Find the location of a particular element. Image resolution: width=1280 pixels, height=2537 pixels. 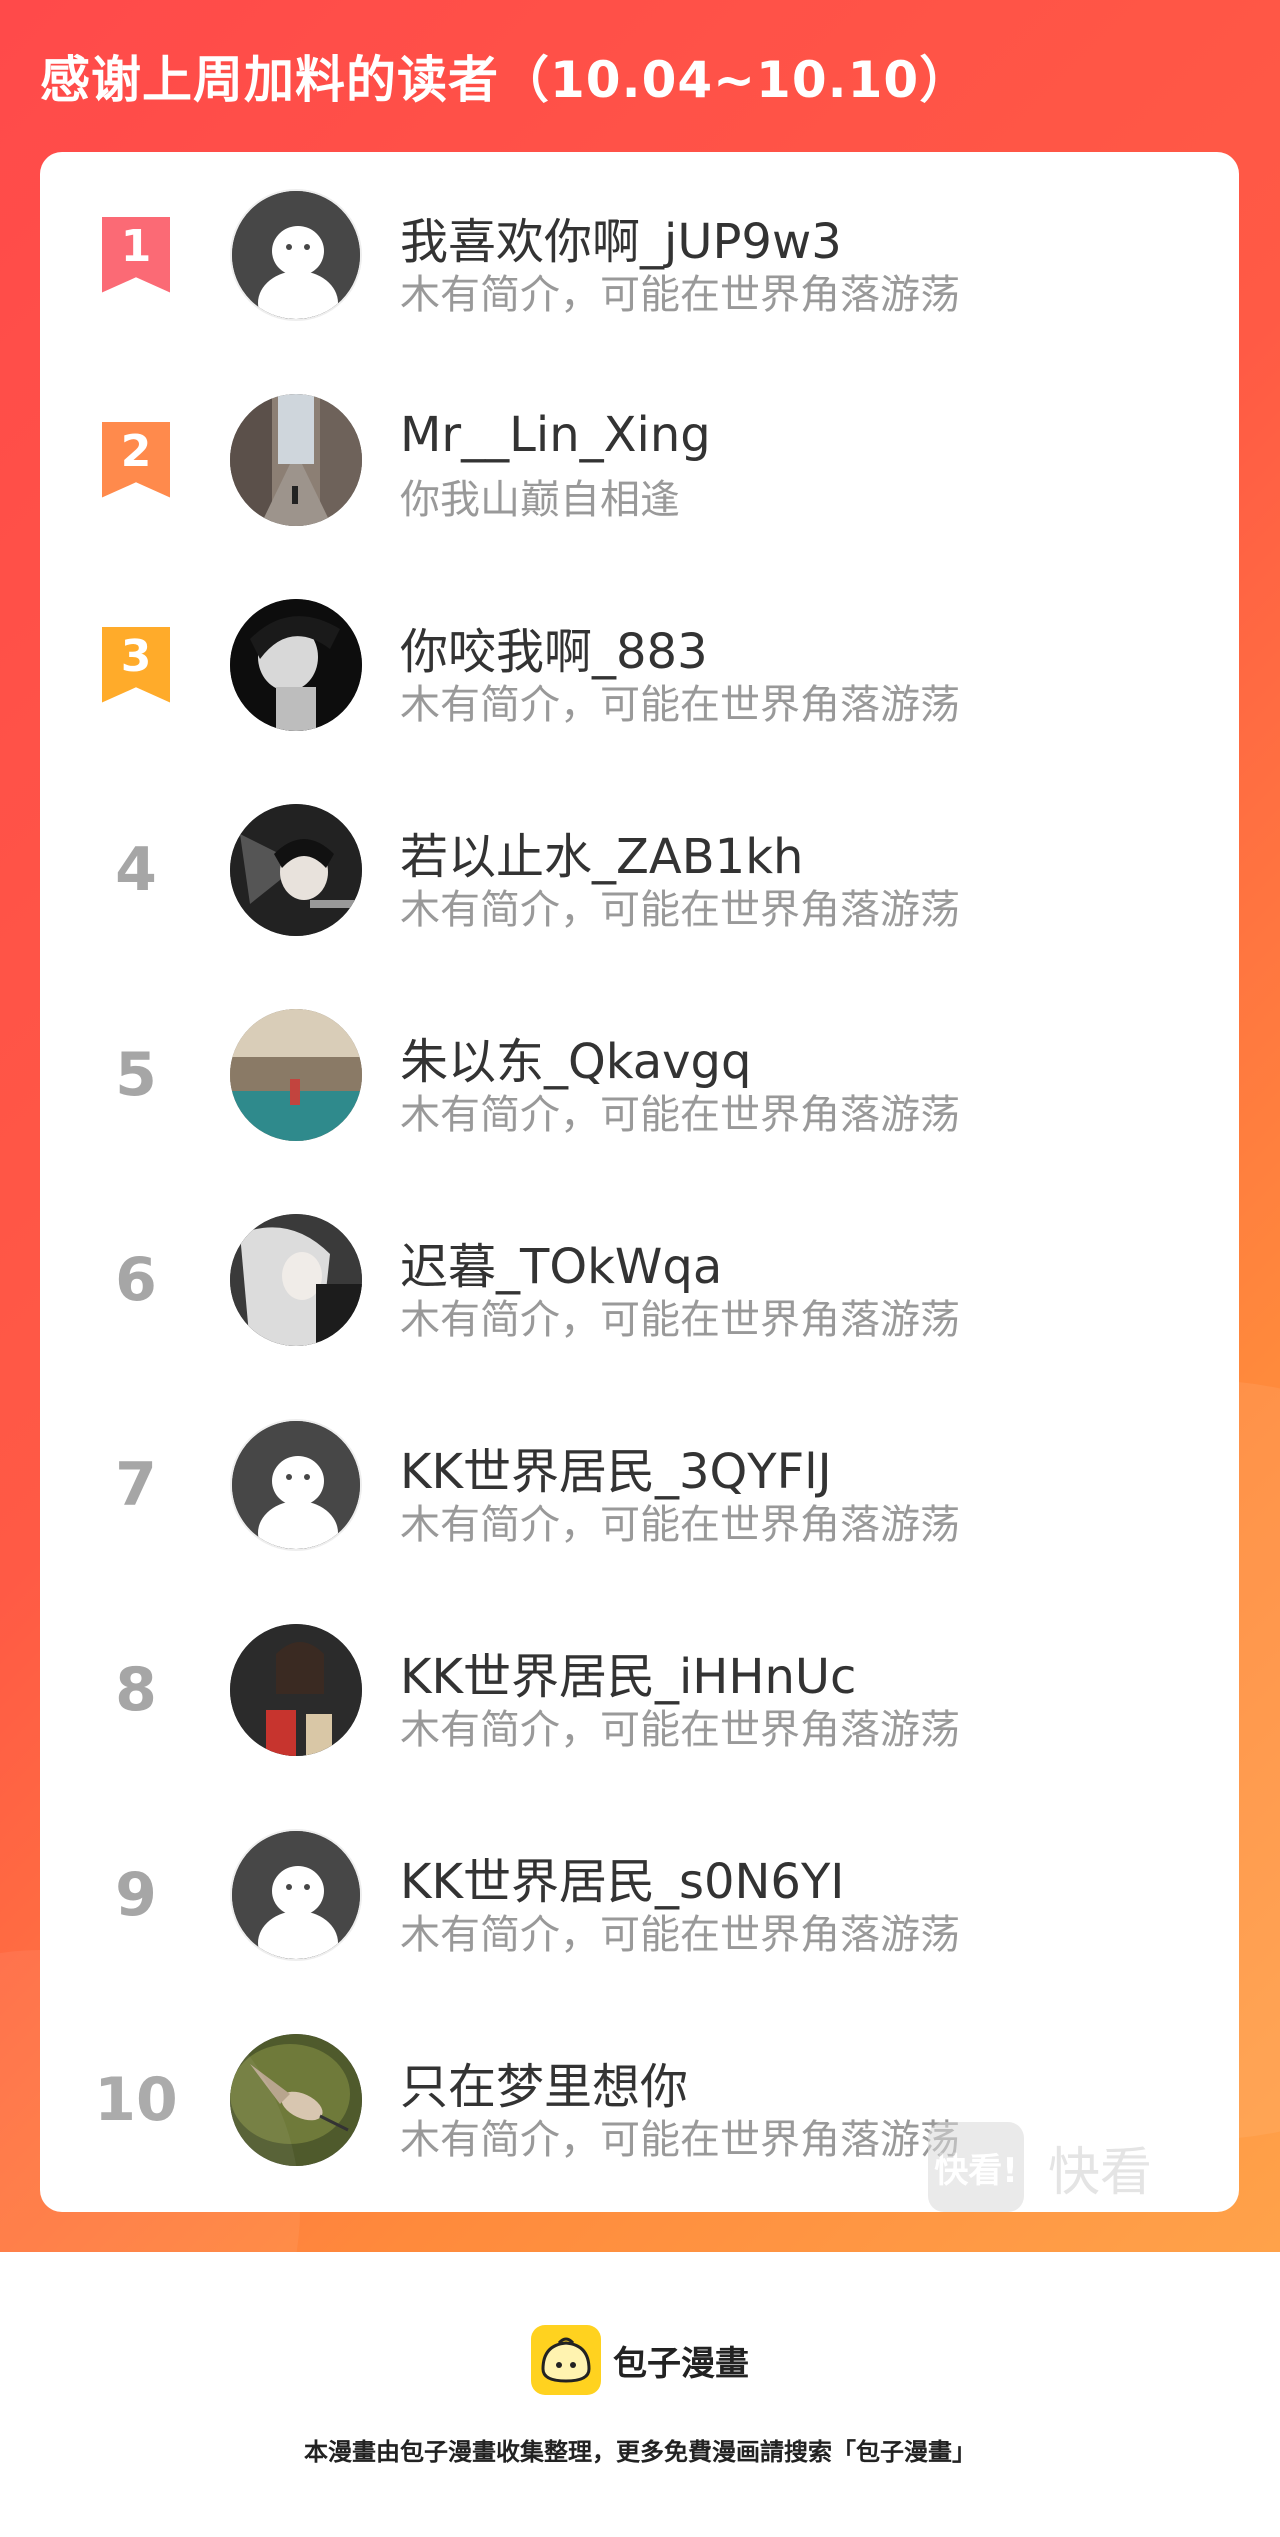

bw-portrait-photo-icon is located at coordinates (296, 664).